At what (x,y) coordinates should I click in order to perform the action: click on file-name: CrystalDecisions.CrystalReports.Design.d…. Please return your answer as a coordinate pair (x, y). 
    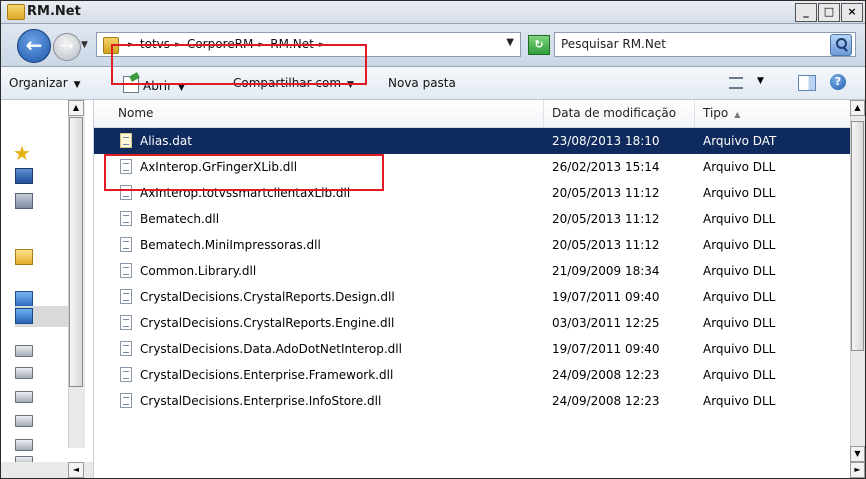
    Looking at the image, I should click on (267, 297).